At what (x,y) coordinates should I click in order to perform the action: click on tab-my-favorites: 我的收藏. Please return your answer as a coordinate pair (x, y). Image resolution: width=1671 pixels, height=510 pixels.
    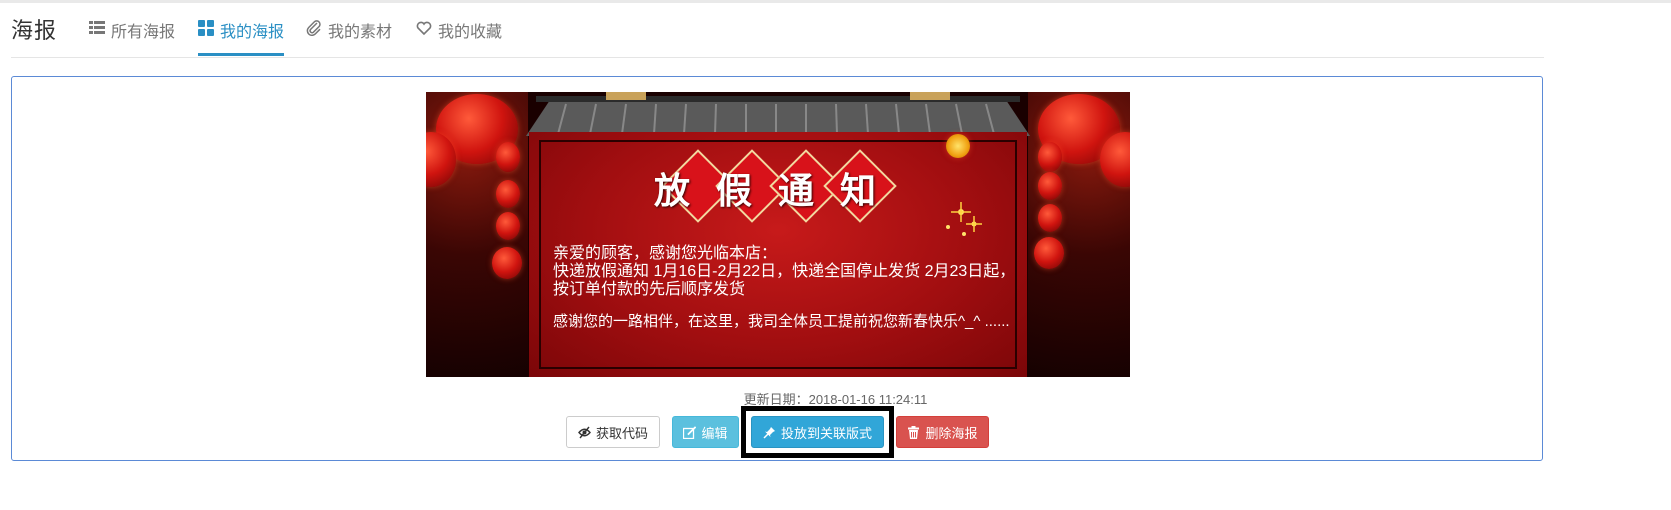
    Looking at the image, I should click on (459, 37).